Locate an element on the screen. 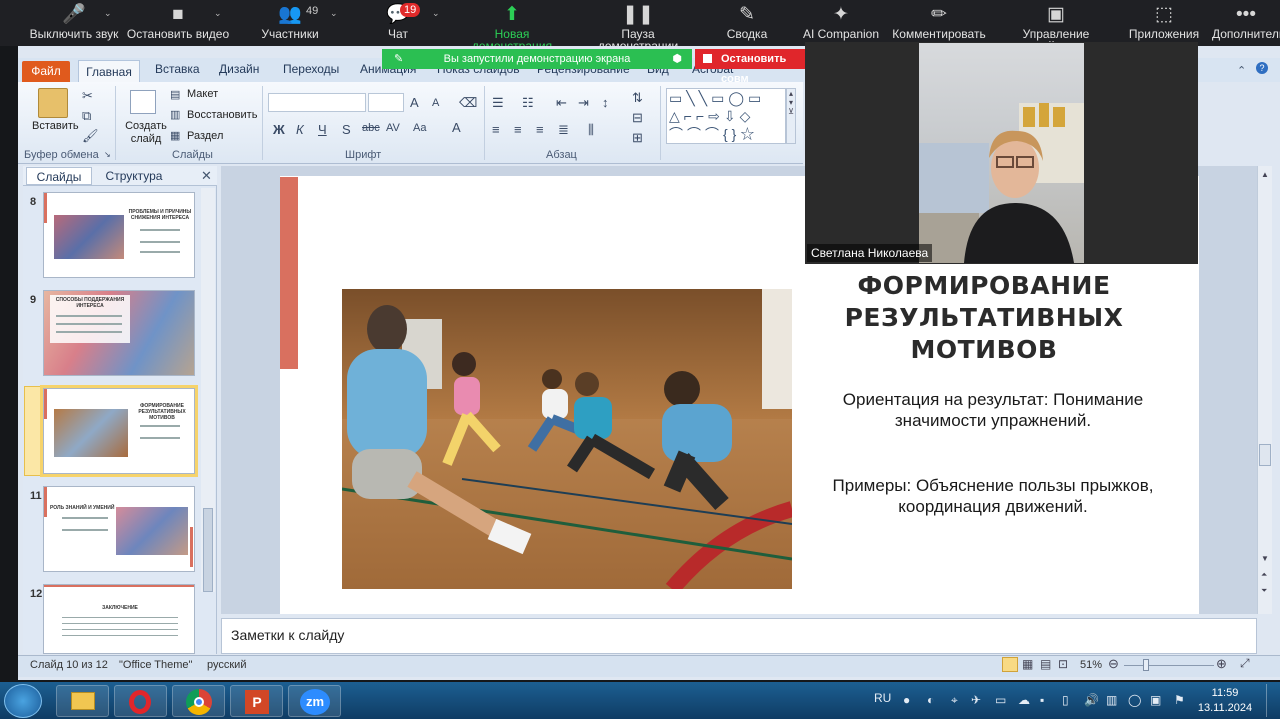  slideshow-view-icon: ⊡ is located at coordinates (1063, 664).